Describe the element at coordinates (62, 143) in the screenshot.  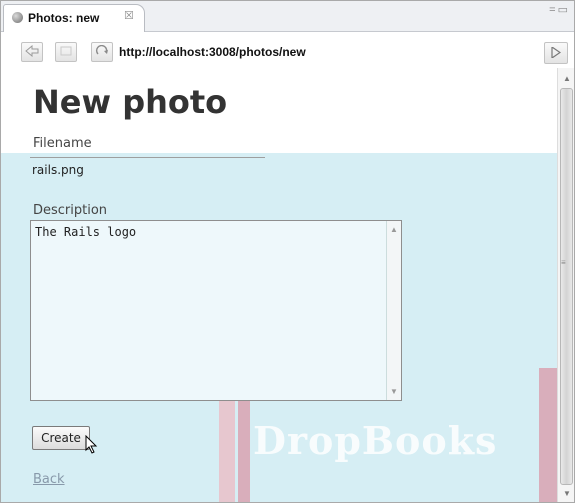
I see `filename-label: Filename` at that location.